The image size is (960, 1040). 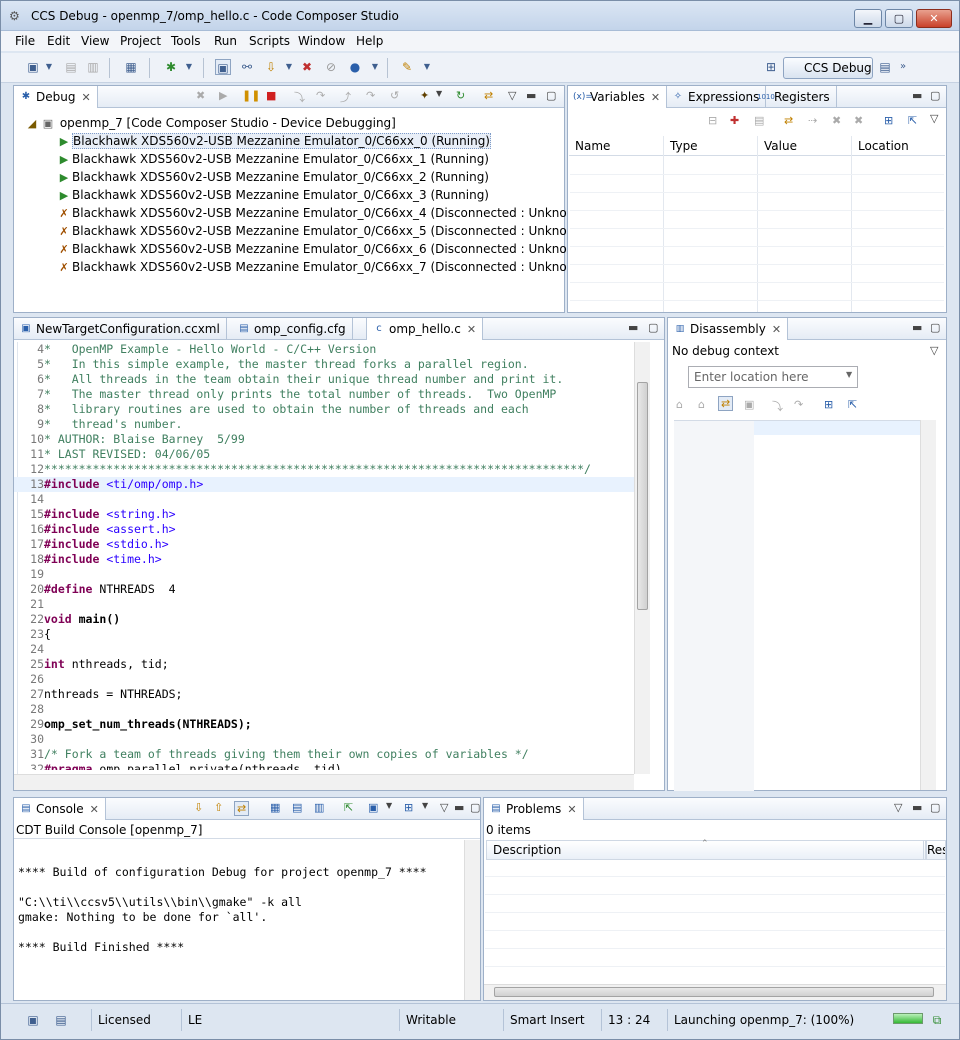 I want to click on disassembly-listing, so click(x=797, y=605).